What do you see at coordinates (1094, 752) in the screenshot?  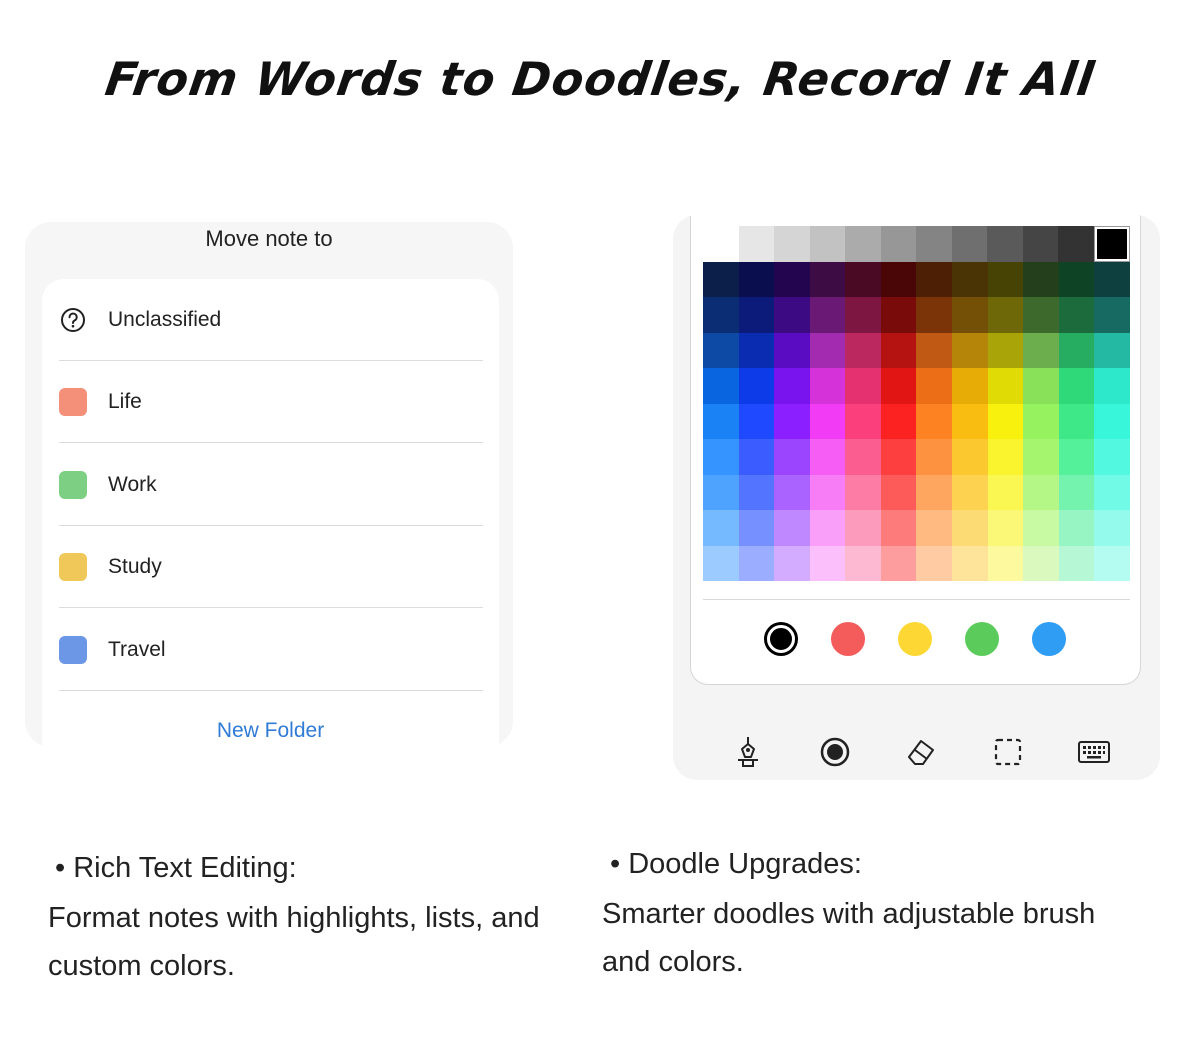 I see `keyboard-button` at bounding box center [1094, 752].